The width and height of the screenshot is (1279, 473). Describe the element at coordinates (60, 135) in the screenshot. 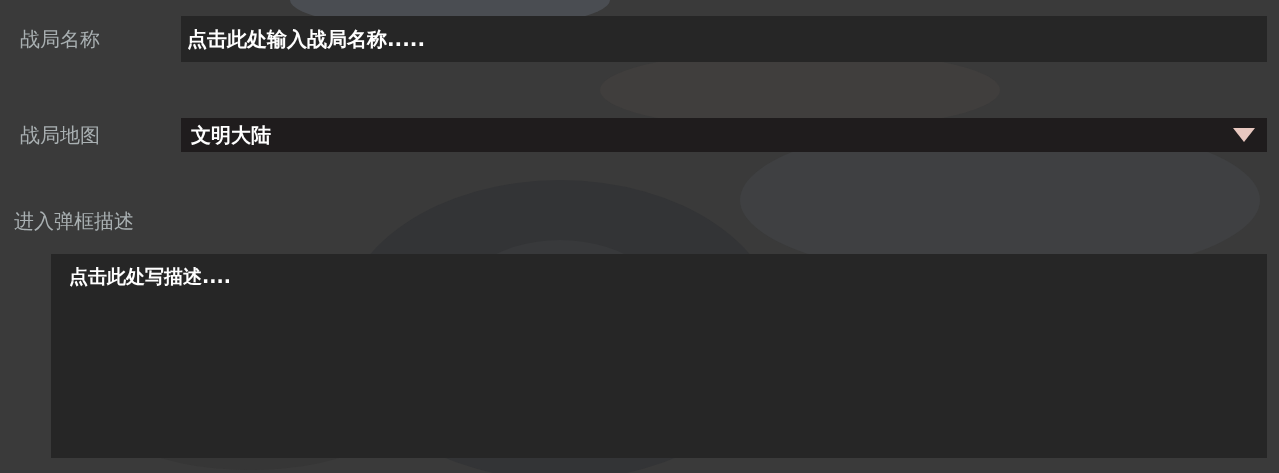

I see `field-label: 战局地图` at that location.